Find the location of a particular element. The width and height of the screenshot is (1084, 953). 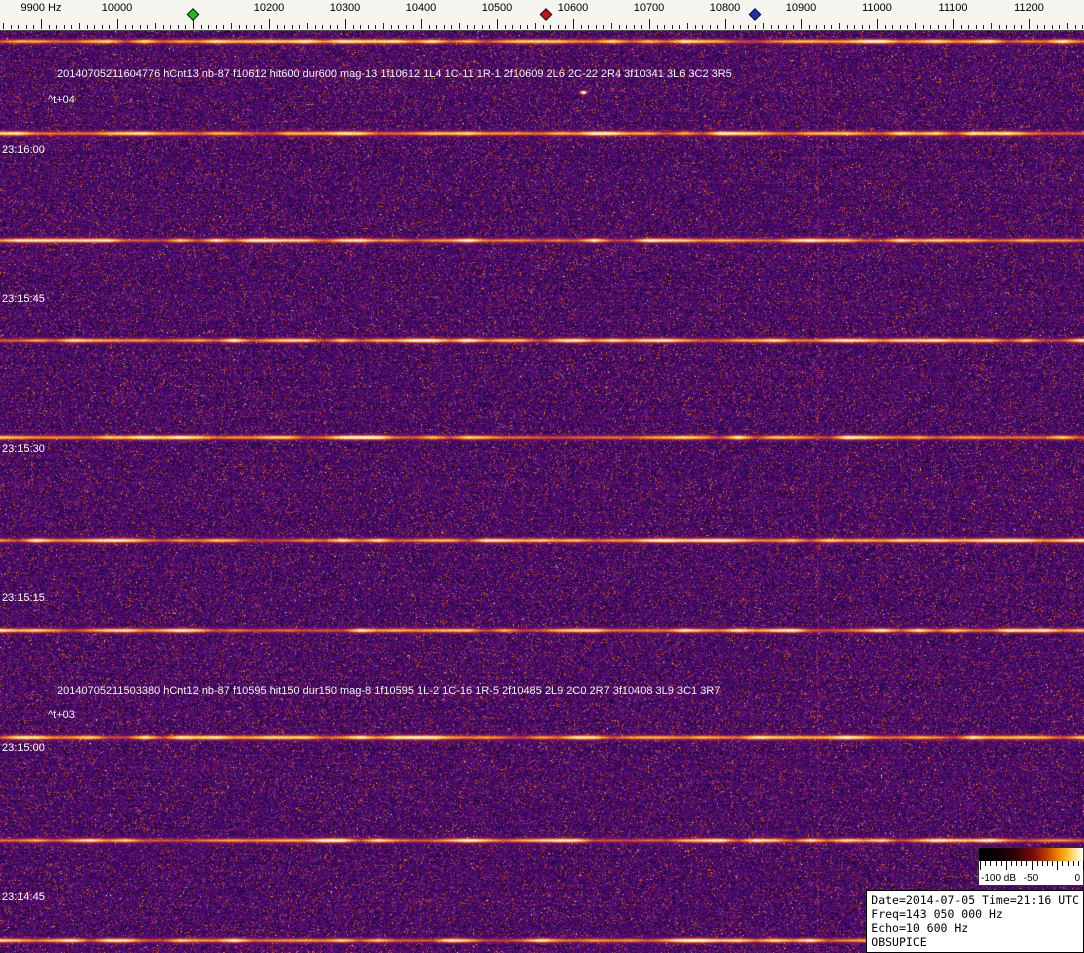

detection-annotation: ^t+04 is located at coordinates (61, 100).